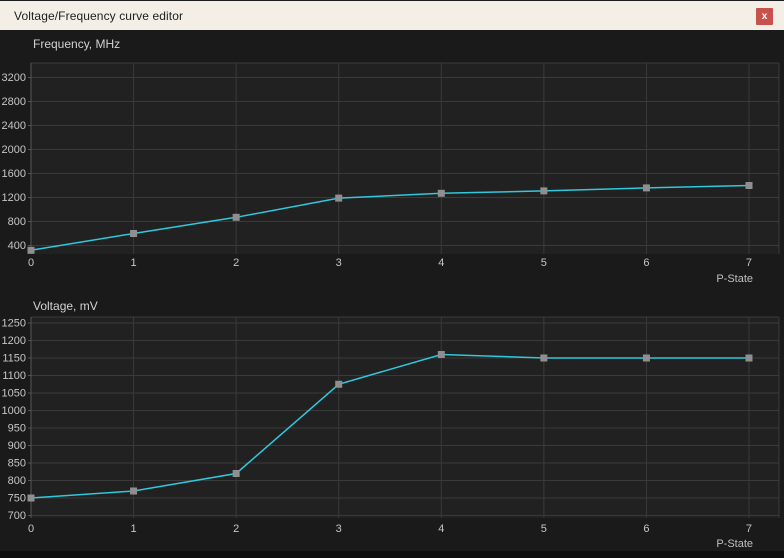 The width and height of the screenshot is (784, 558). What do you see at coordinates (14, 359) in the screenshot?
I see `y-tick-label: 1150` at bounding box center [14, 359].